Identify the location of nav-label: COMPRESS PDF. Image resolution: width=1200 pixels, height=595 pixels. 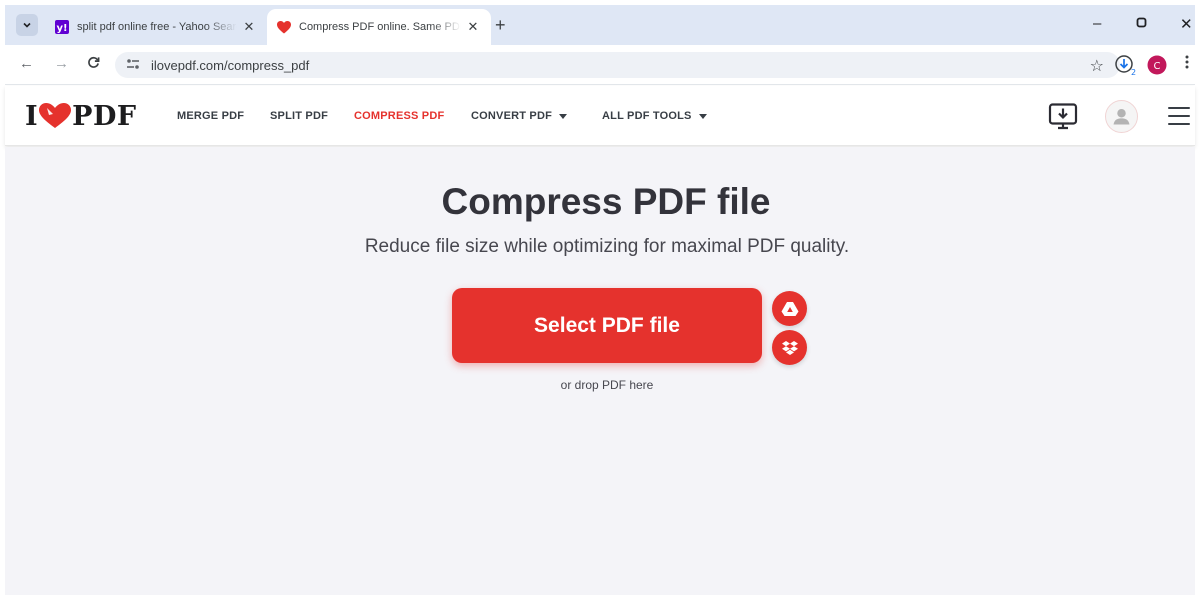
(399, 116).